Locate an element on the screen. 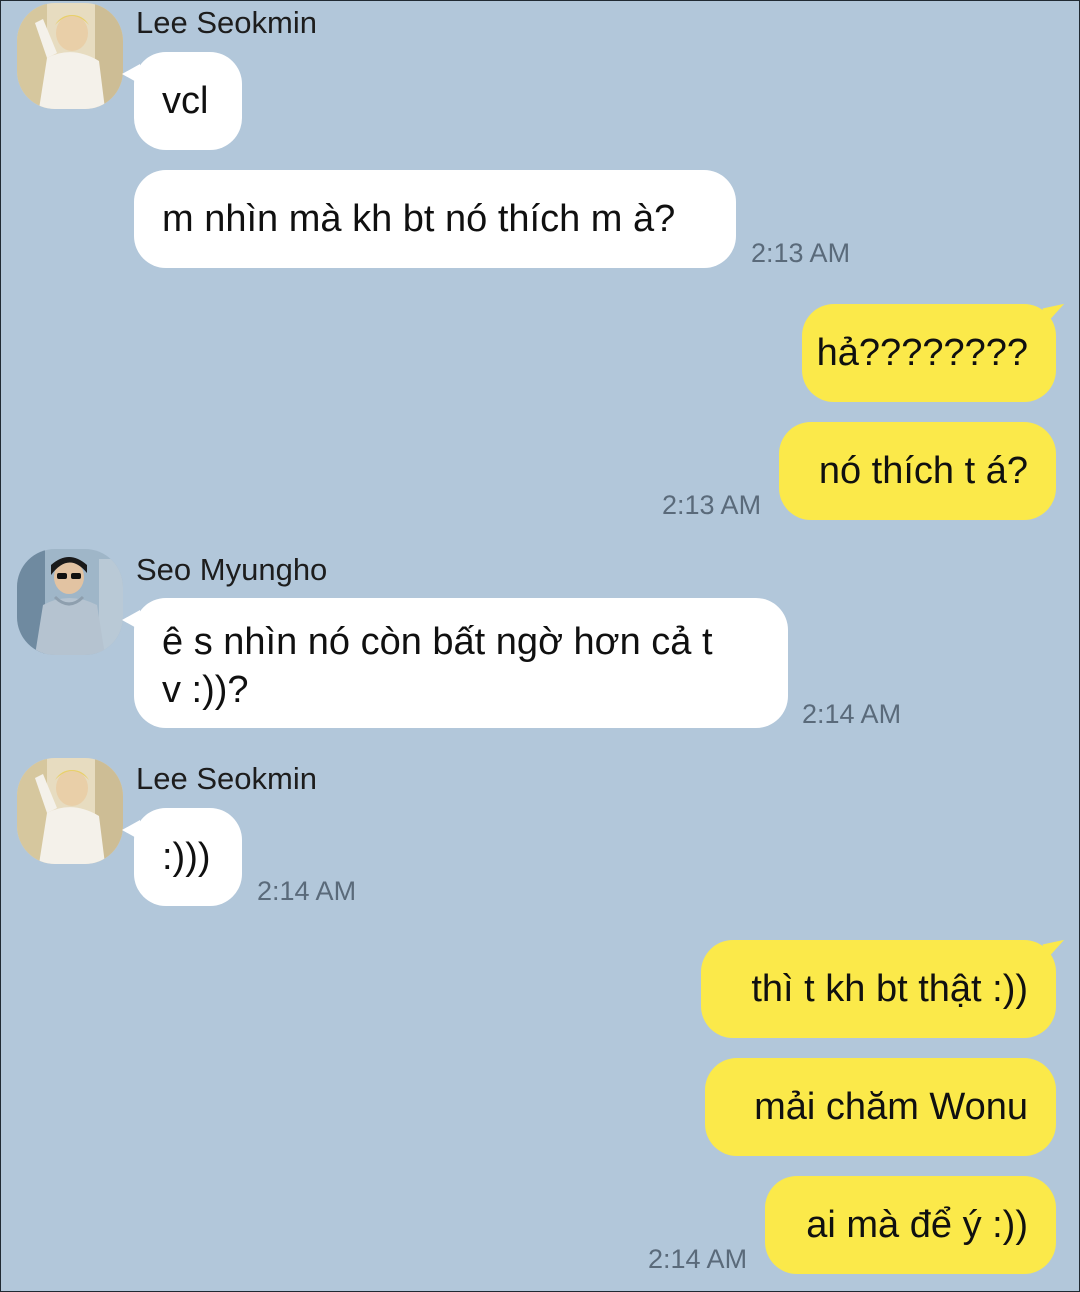 This screenshot has height=1292, width=1080. message-text: hả???????? is located at coordinates (922, 353).